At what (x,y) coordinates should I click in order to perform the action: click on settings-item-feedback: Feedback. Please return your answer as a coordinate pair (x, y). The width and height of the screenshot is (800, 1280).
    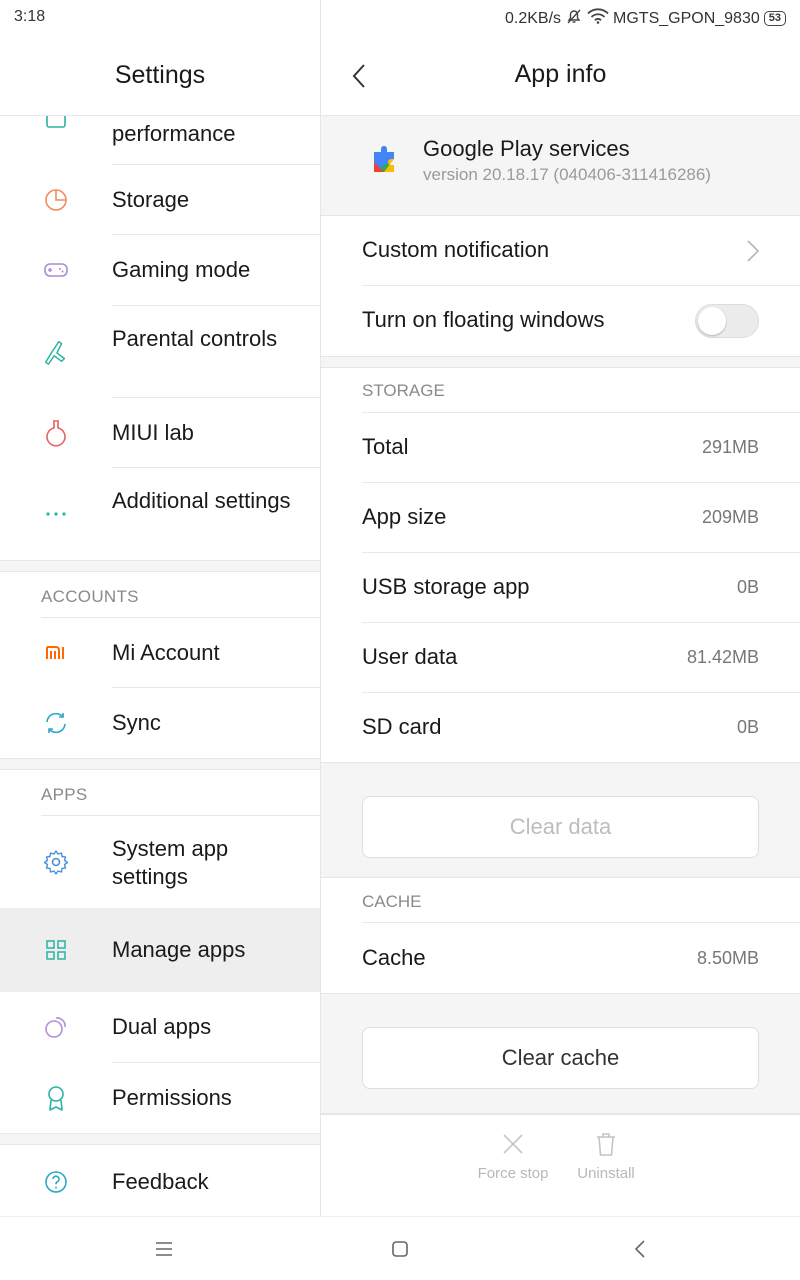
    Looking at the image, I should click on (160, 1180).